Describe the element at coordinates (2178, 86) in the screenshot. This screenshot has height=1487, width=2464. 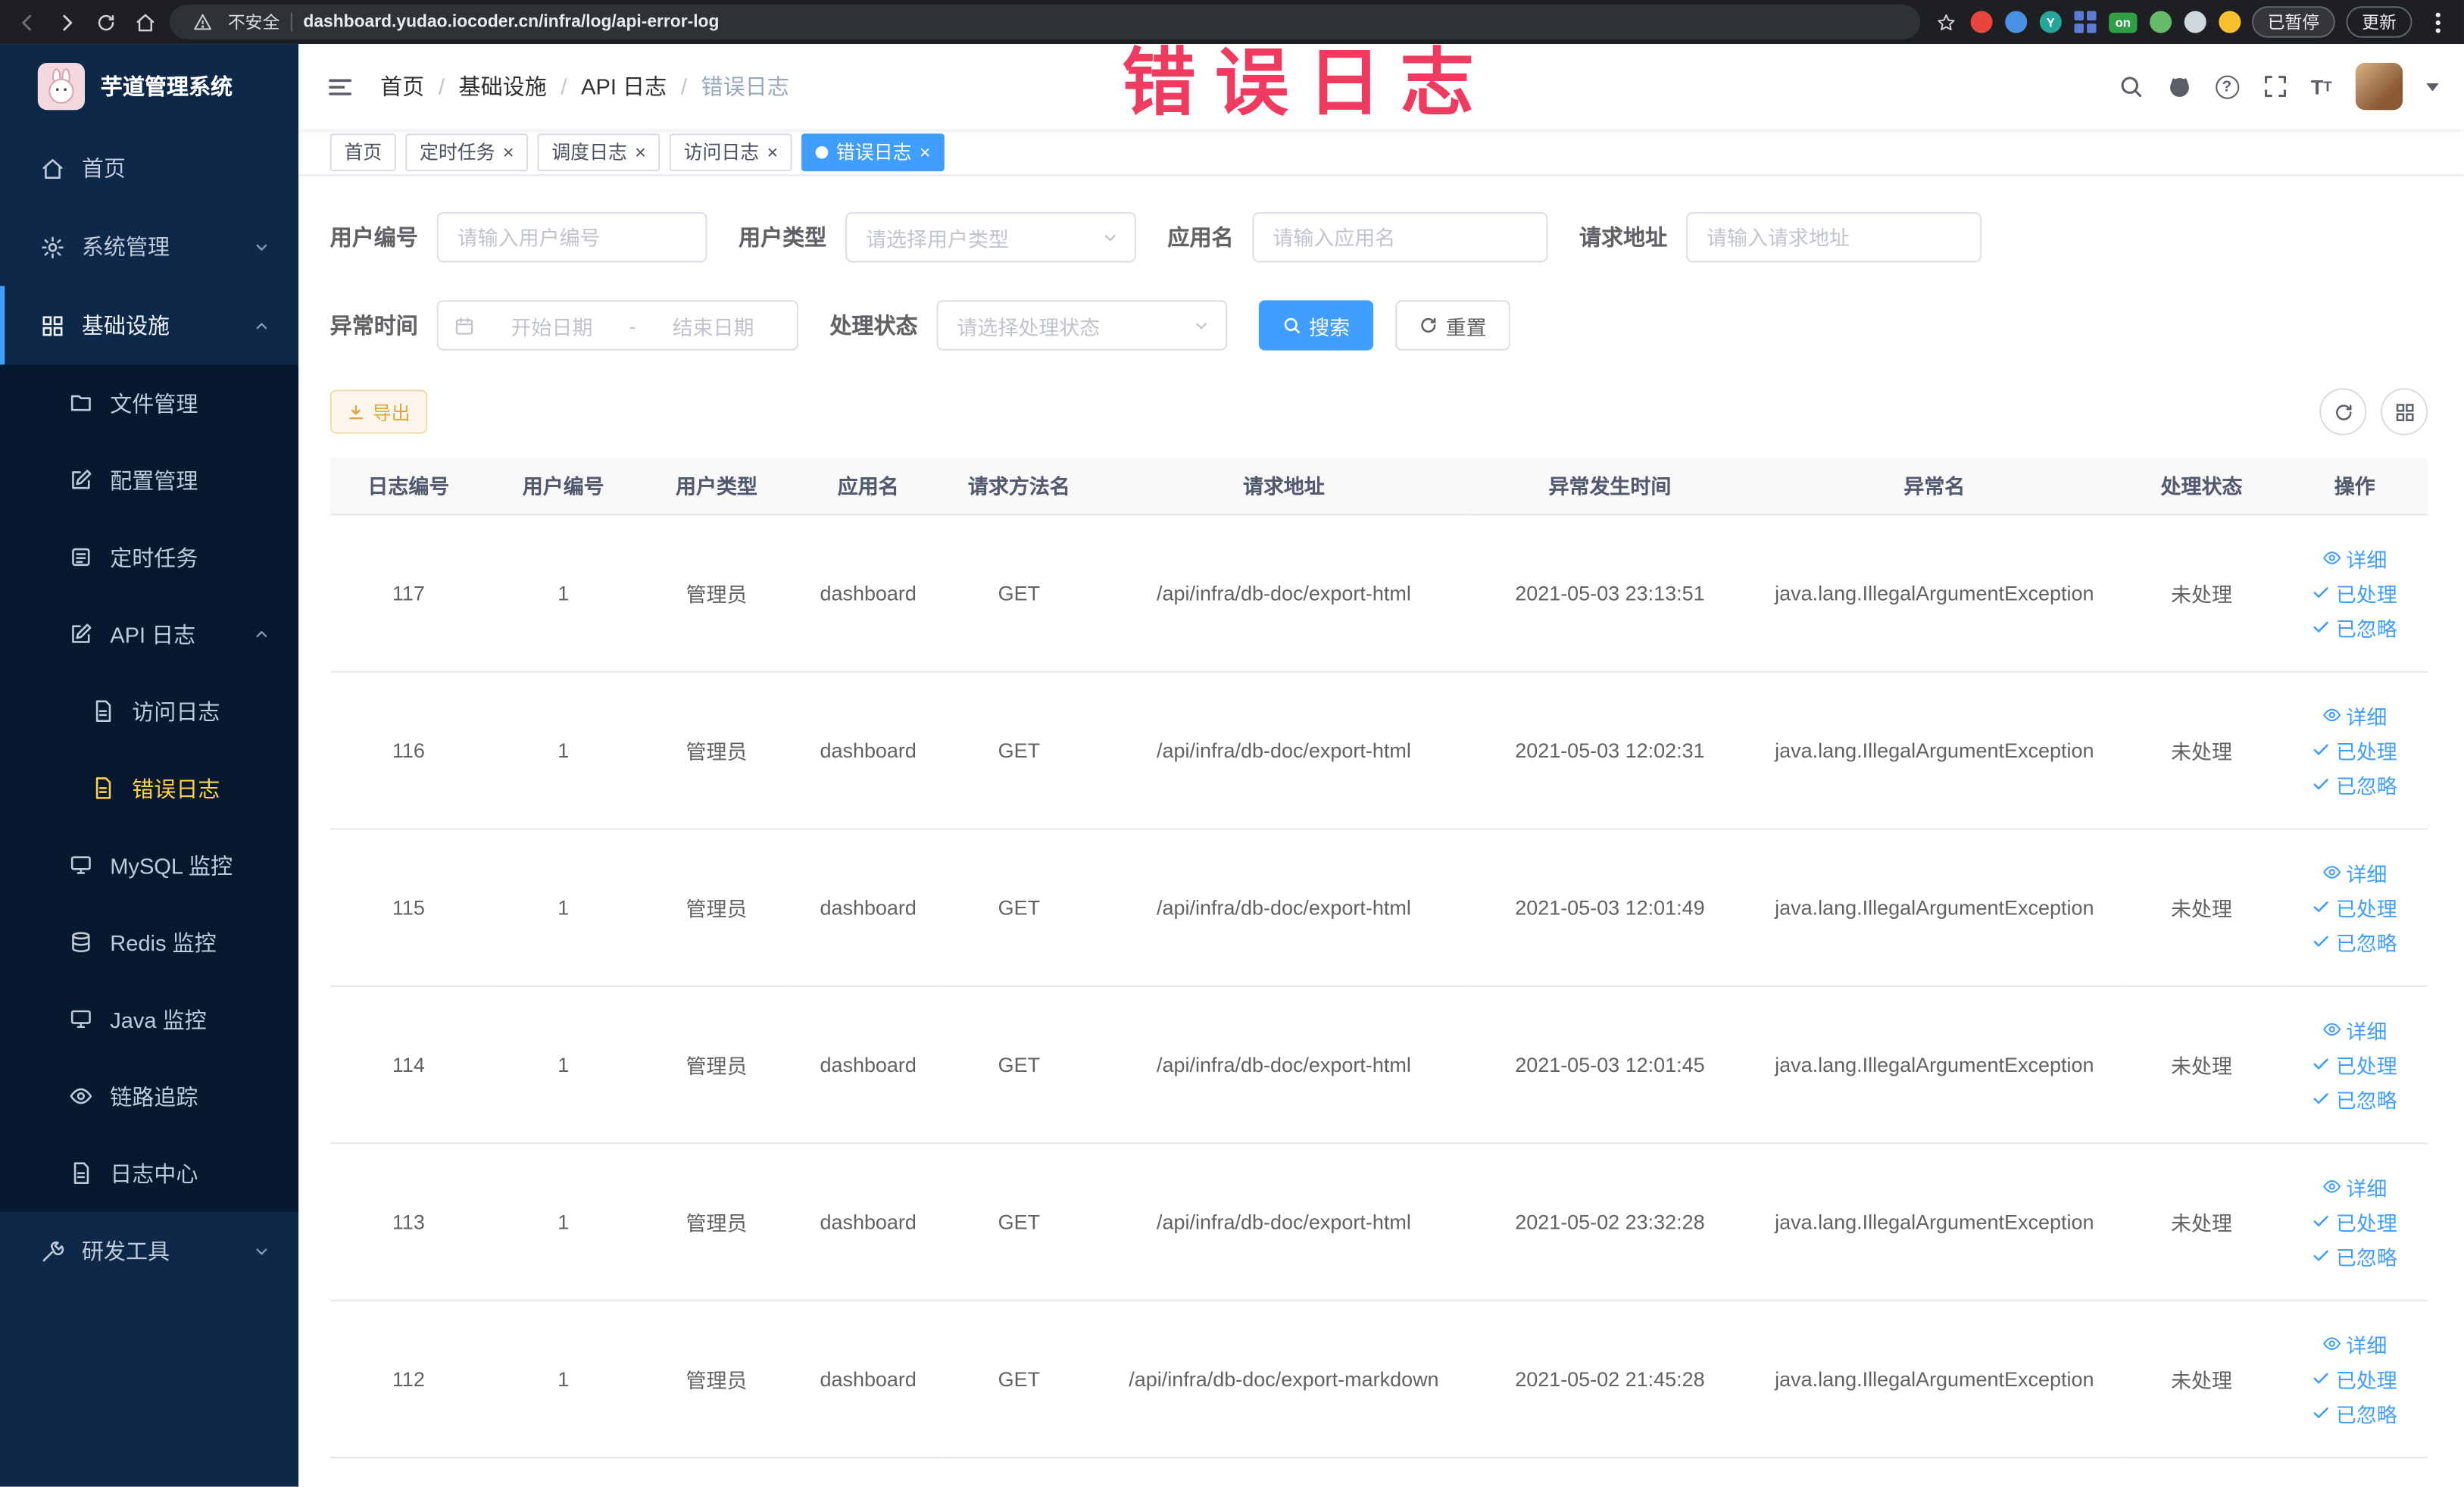
I see `github-icon` at that location.